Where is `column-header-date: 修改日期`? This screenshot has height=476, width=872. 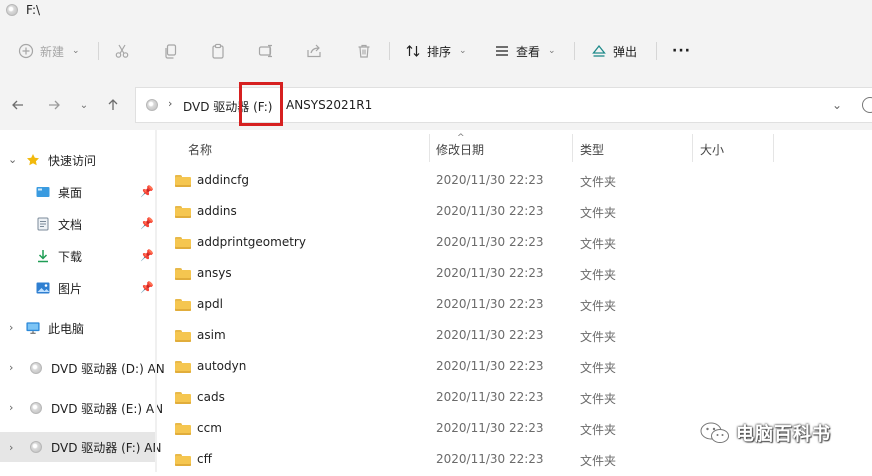 column-header-date: 修改日期 is located at coordinates (460, 149).